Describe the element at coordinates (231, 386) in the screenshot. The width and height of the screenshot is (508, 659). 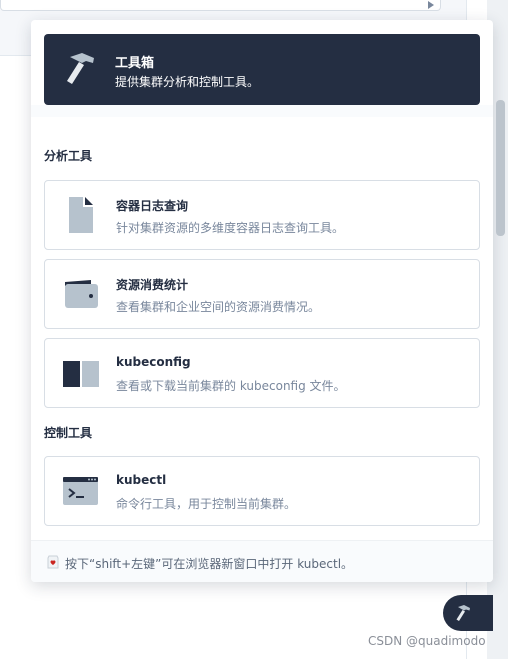
I see `tool-description: 查看或下载当前集群的 kubeconfig 文件。` at that location.